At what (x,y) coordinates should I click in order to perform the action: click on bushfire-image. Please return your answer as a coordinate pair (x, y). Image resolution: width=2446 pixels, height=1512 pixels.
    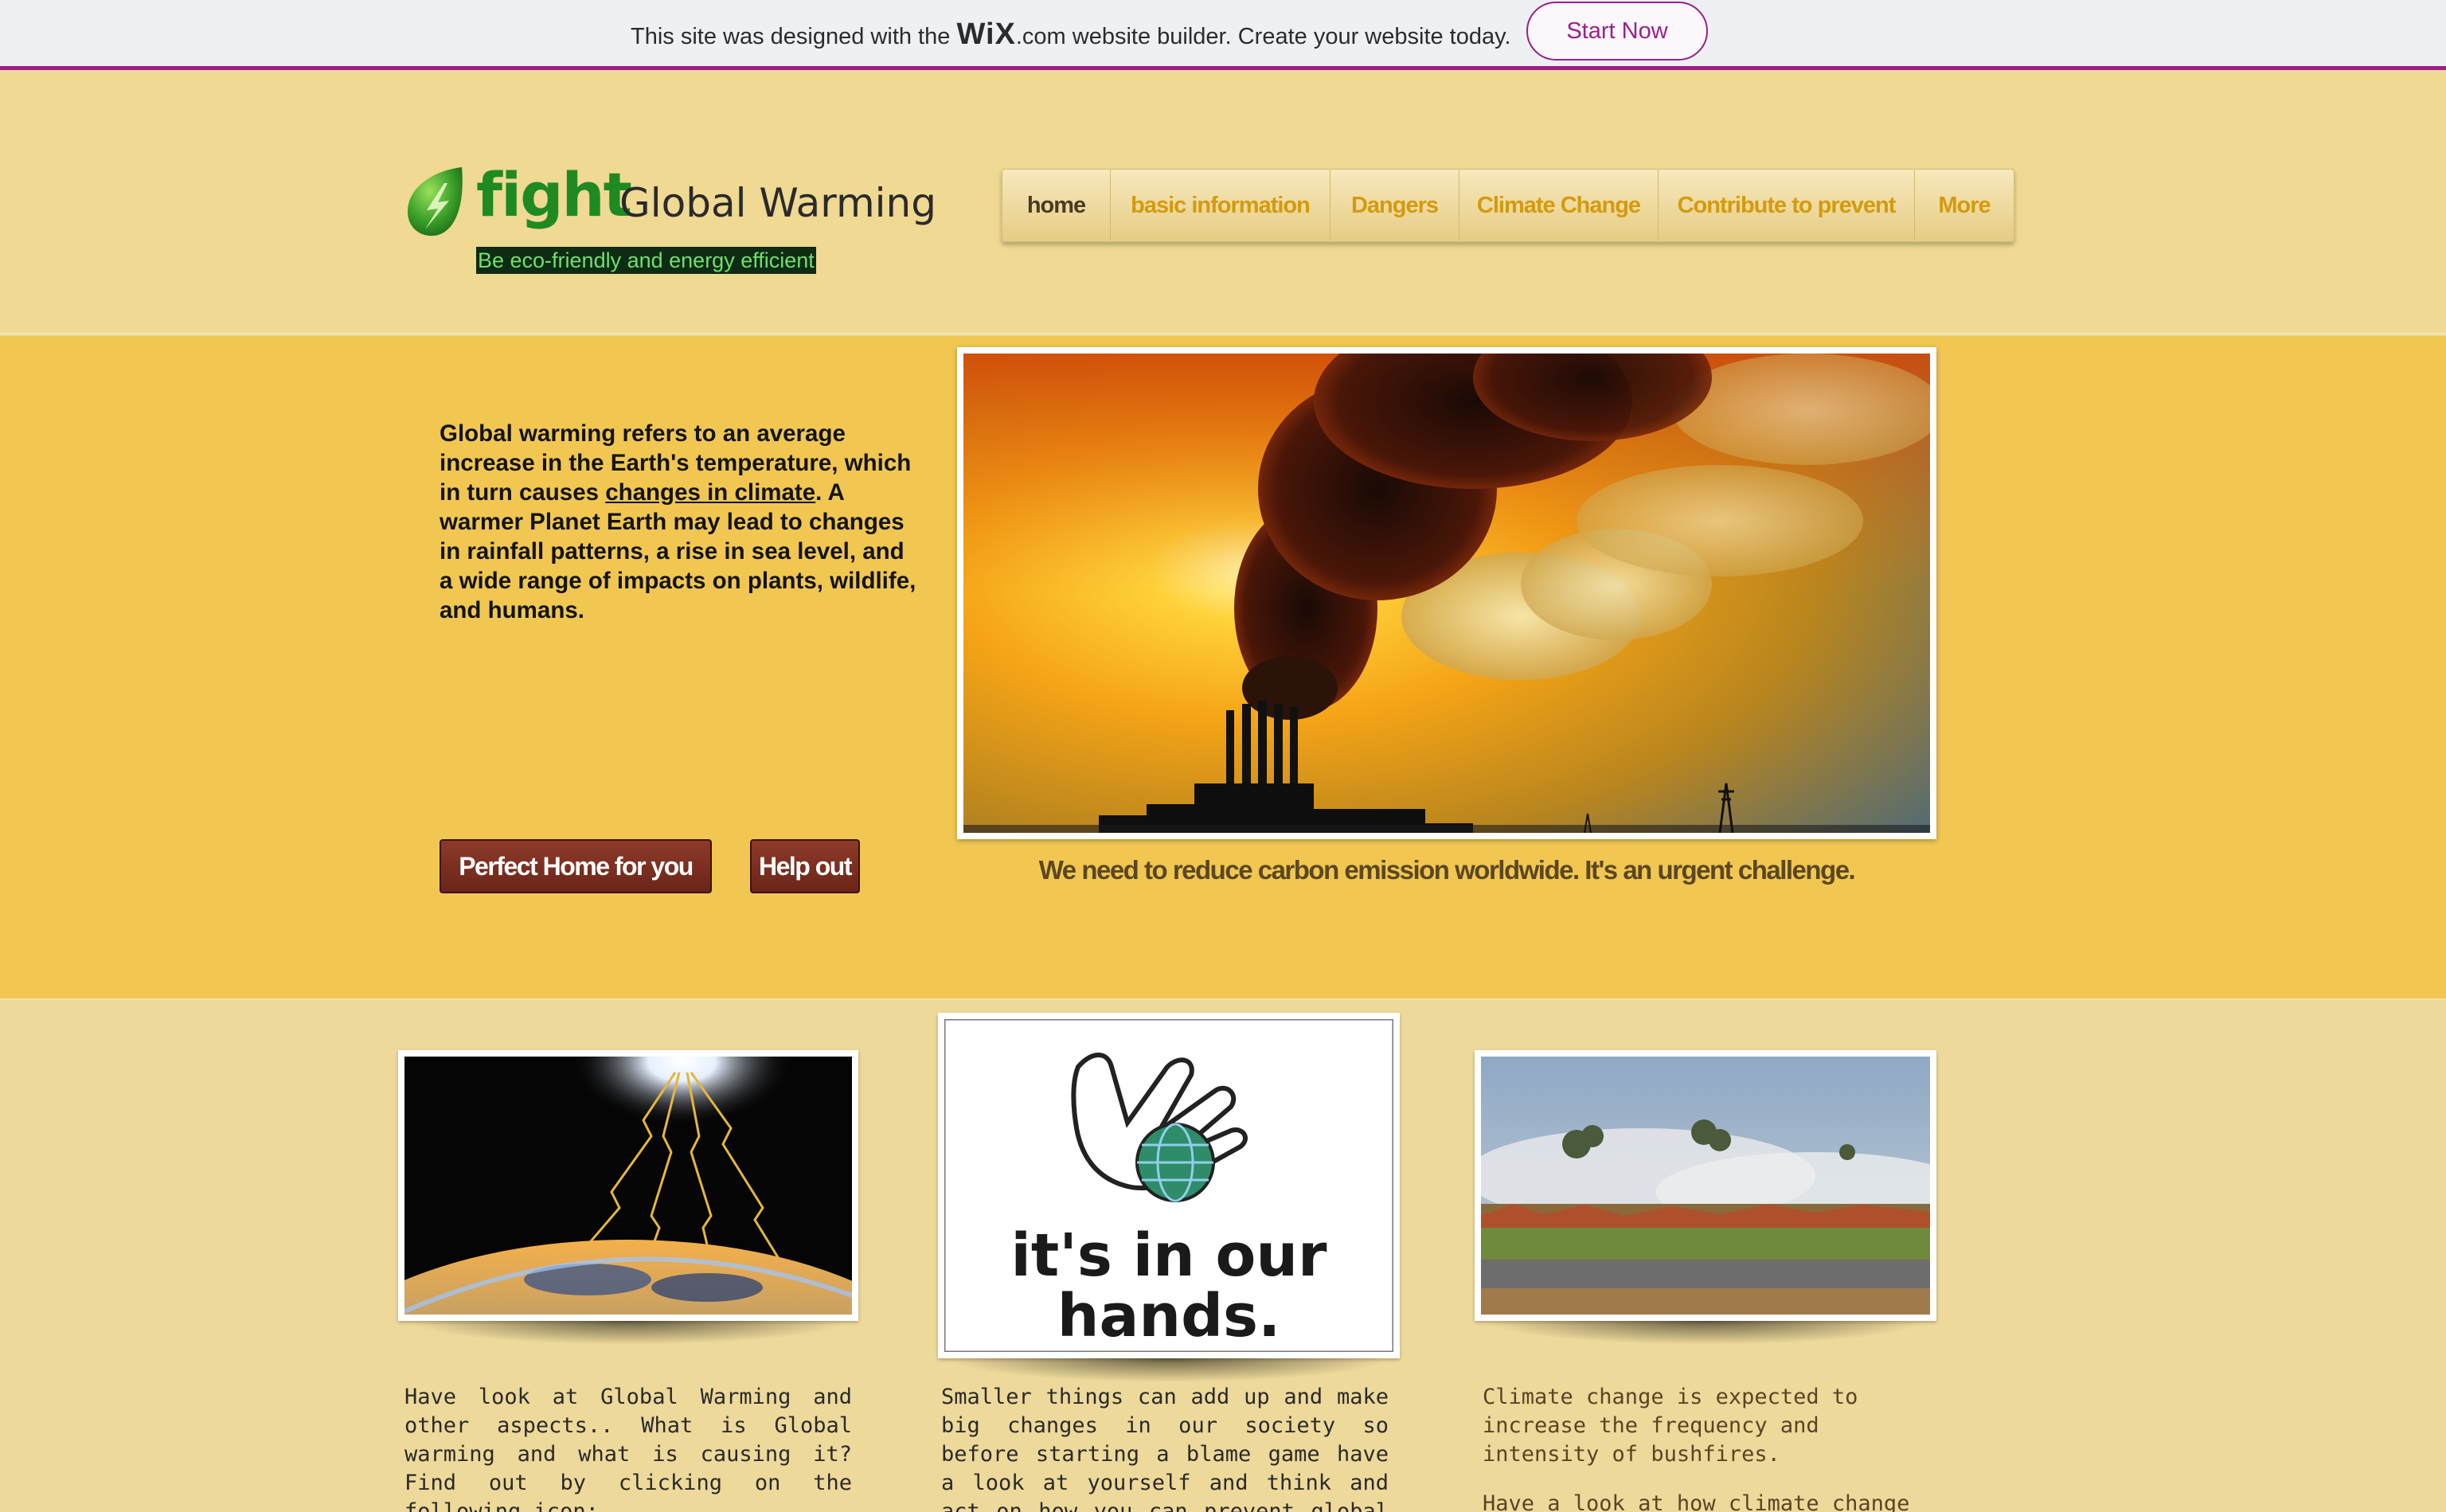
    Looking at the image, I should click on (1705, 1185).